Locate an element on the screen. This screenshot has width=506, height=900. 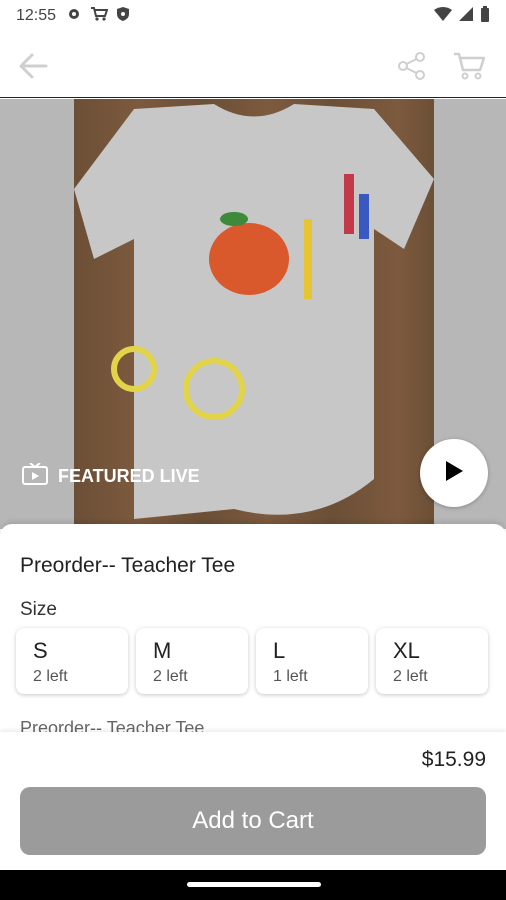
status-icons-left is located at coordinates (98, 16).